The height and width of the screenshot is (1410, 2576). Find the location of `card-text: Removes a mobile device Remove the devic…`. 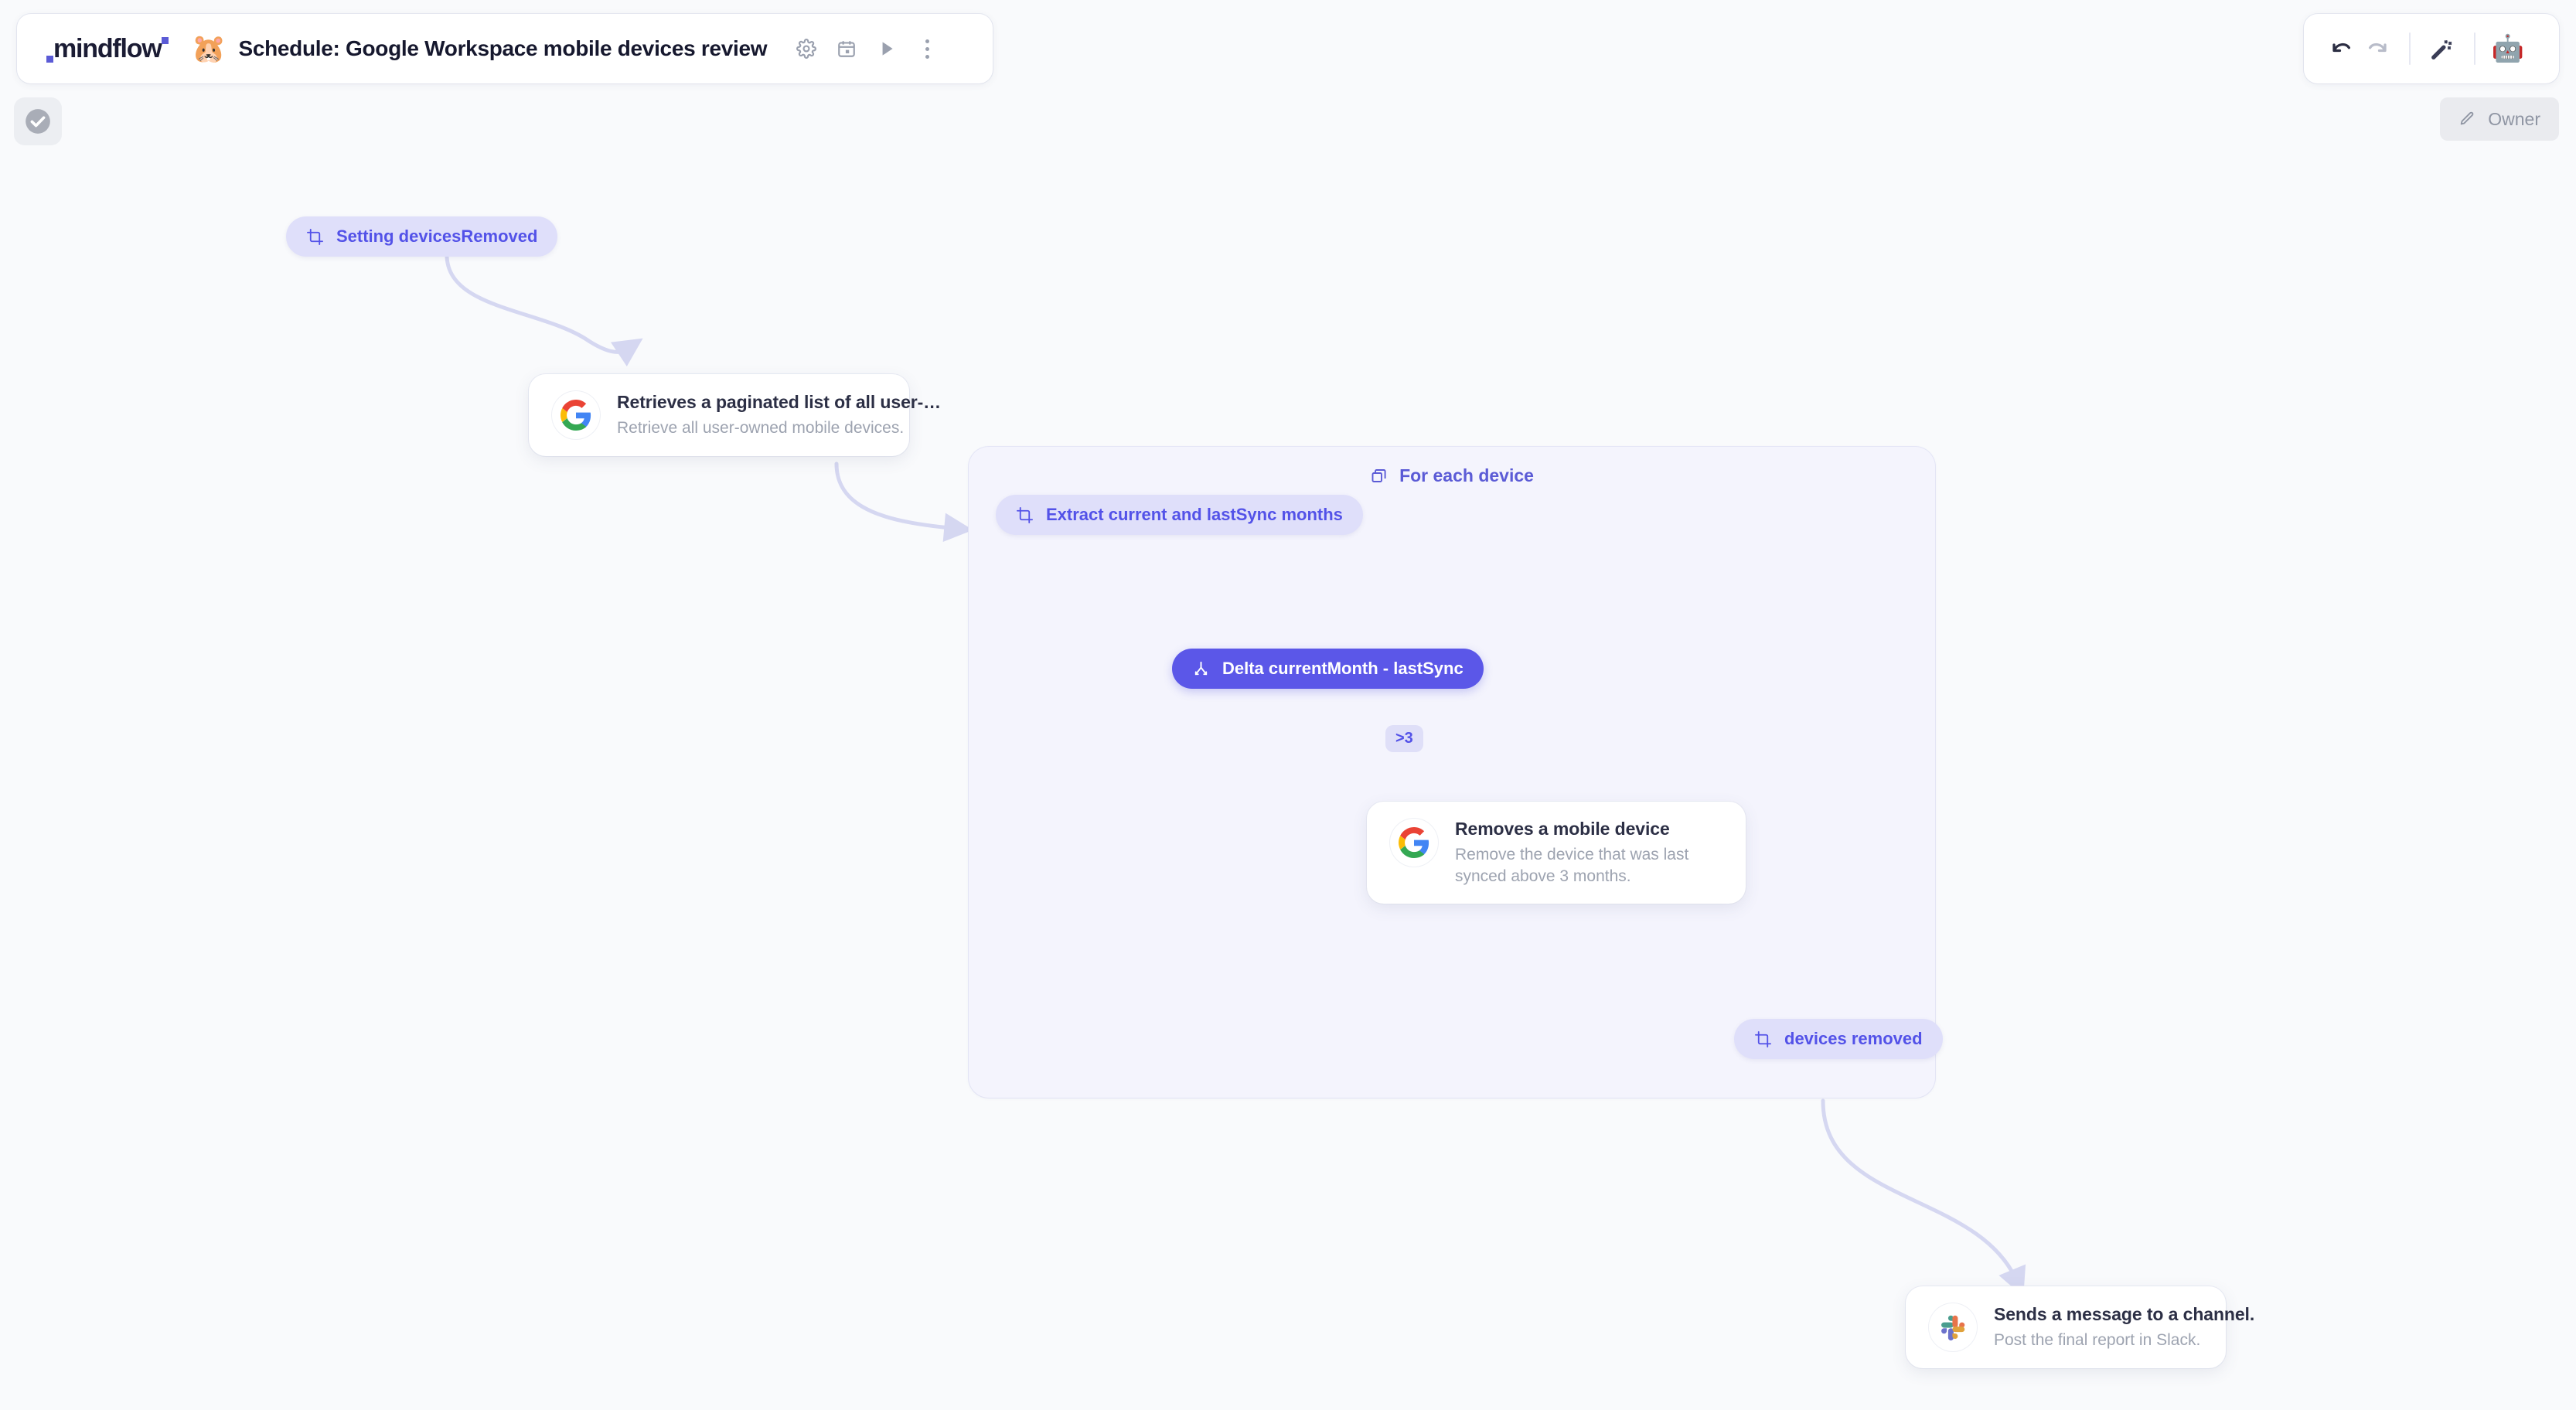

card-text: Removes a mobile device Remove the devic… is located at coordinates (1586, 853).